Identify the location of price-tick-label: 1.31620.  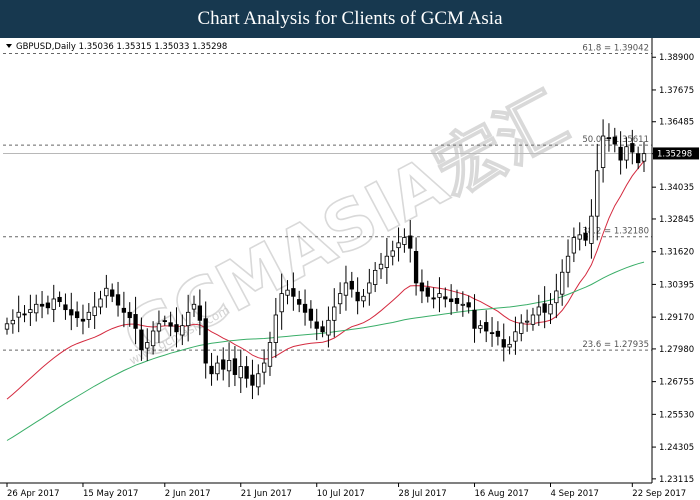
(676, 253).